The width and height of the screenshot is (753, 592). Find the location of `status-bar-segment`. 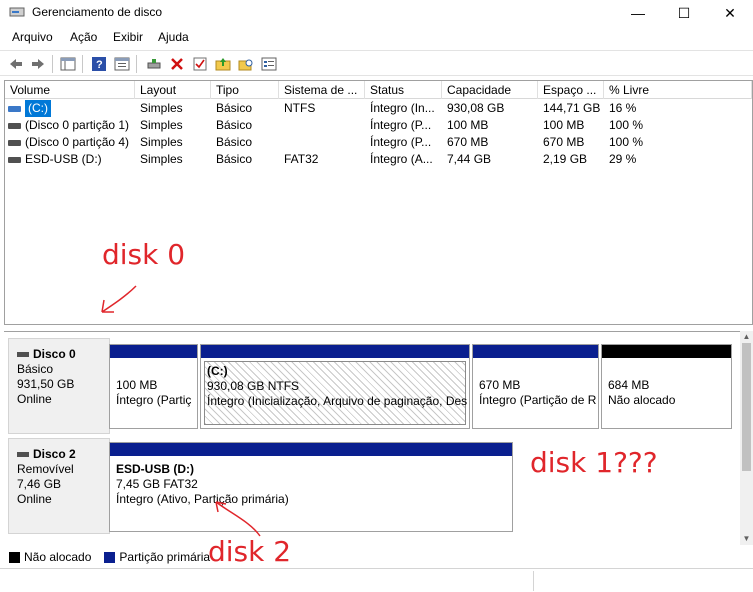

status-bar-segment is located at coordinates (642, 581).